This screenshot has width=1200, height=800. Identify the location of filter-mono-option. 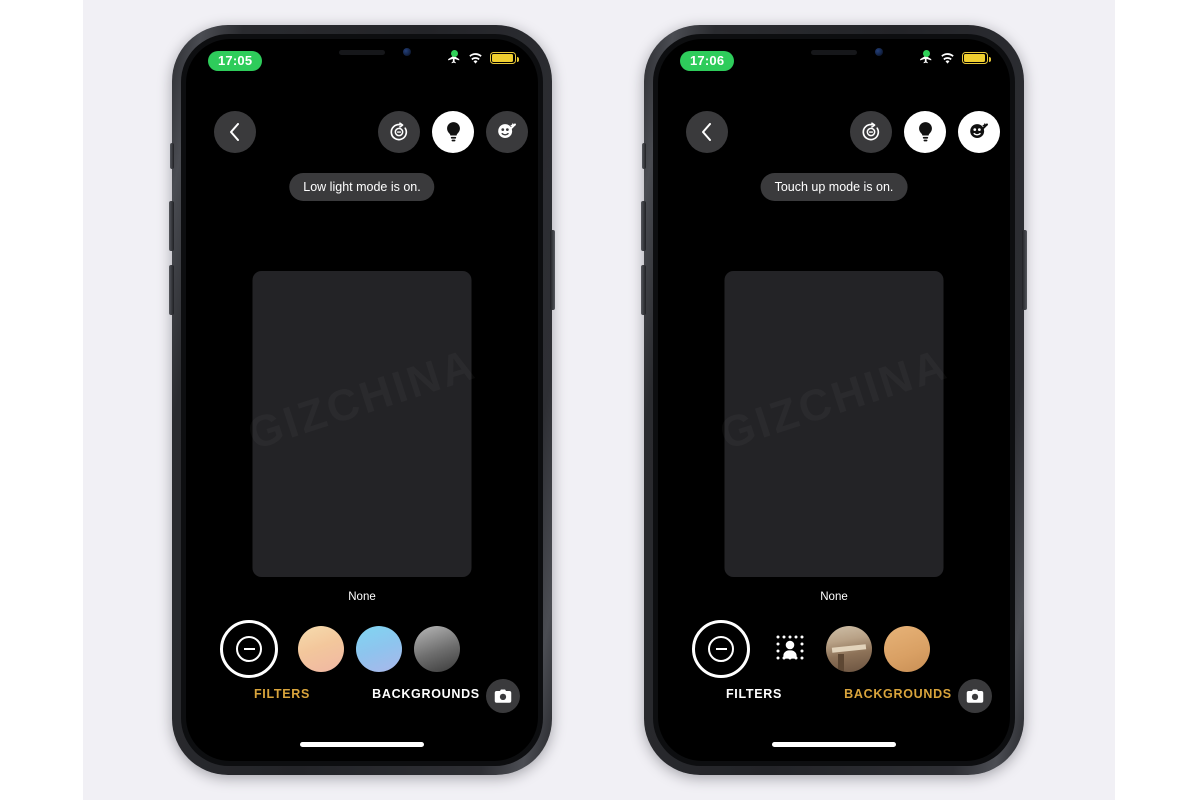
(437, 649).